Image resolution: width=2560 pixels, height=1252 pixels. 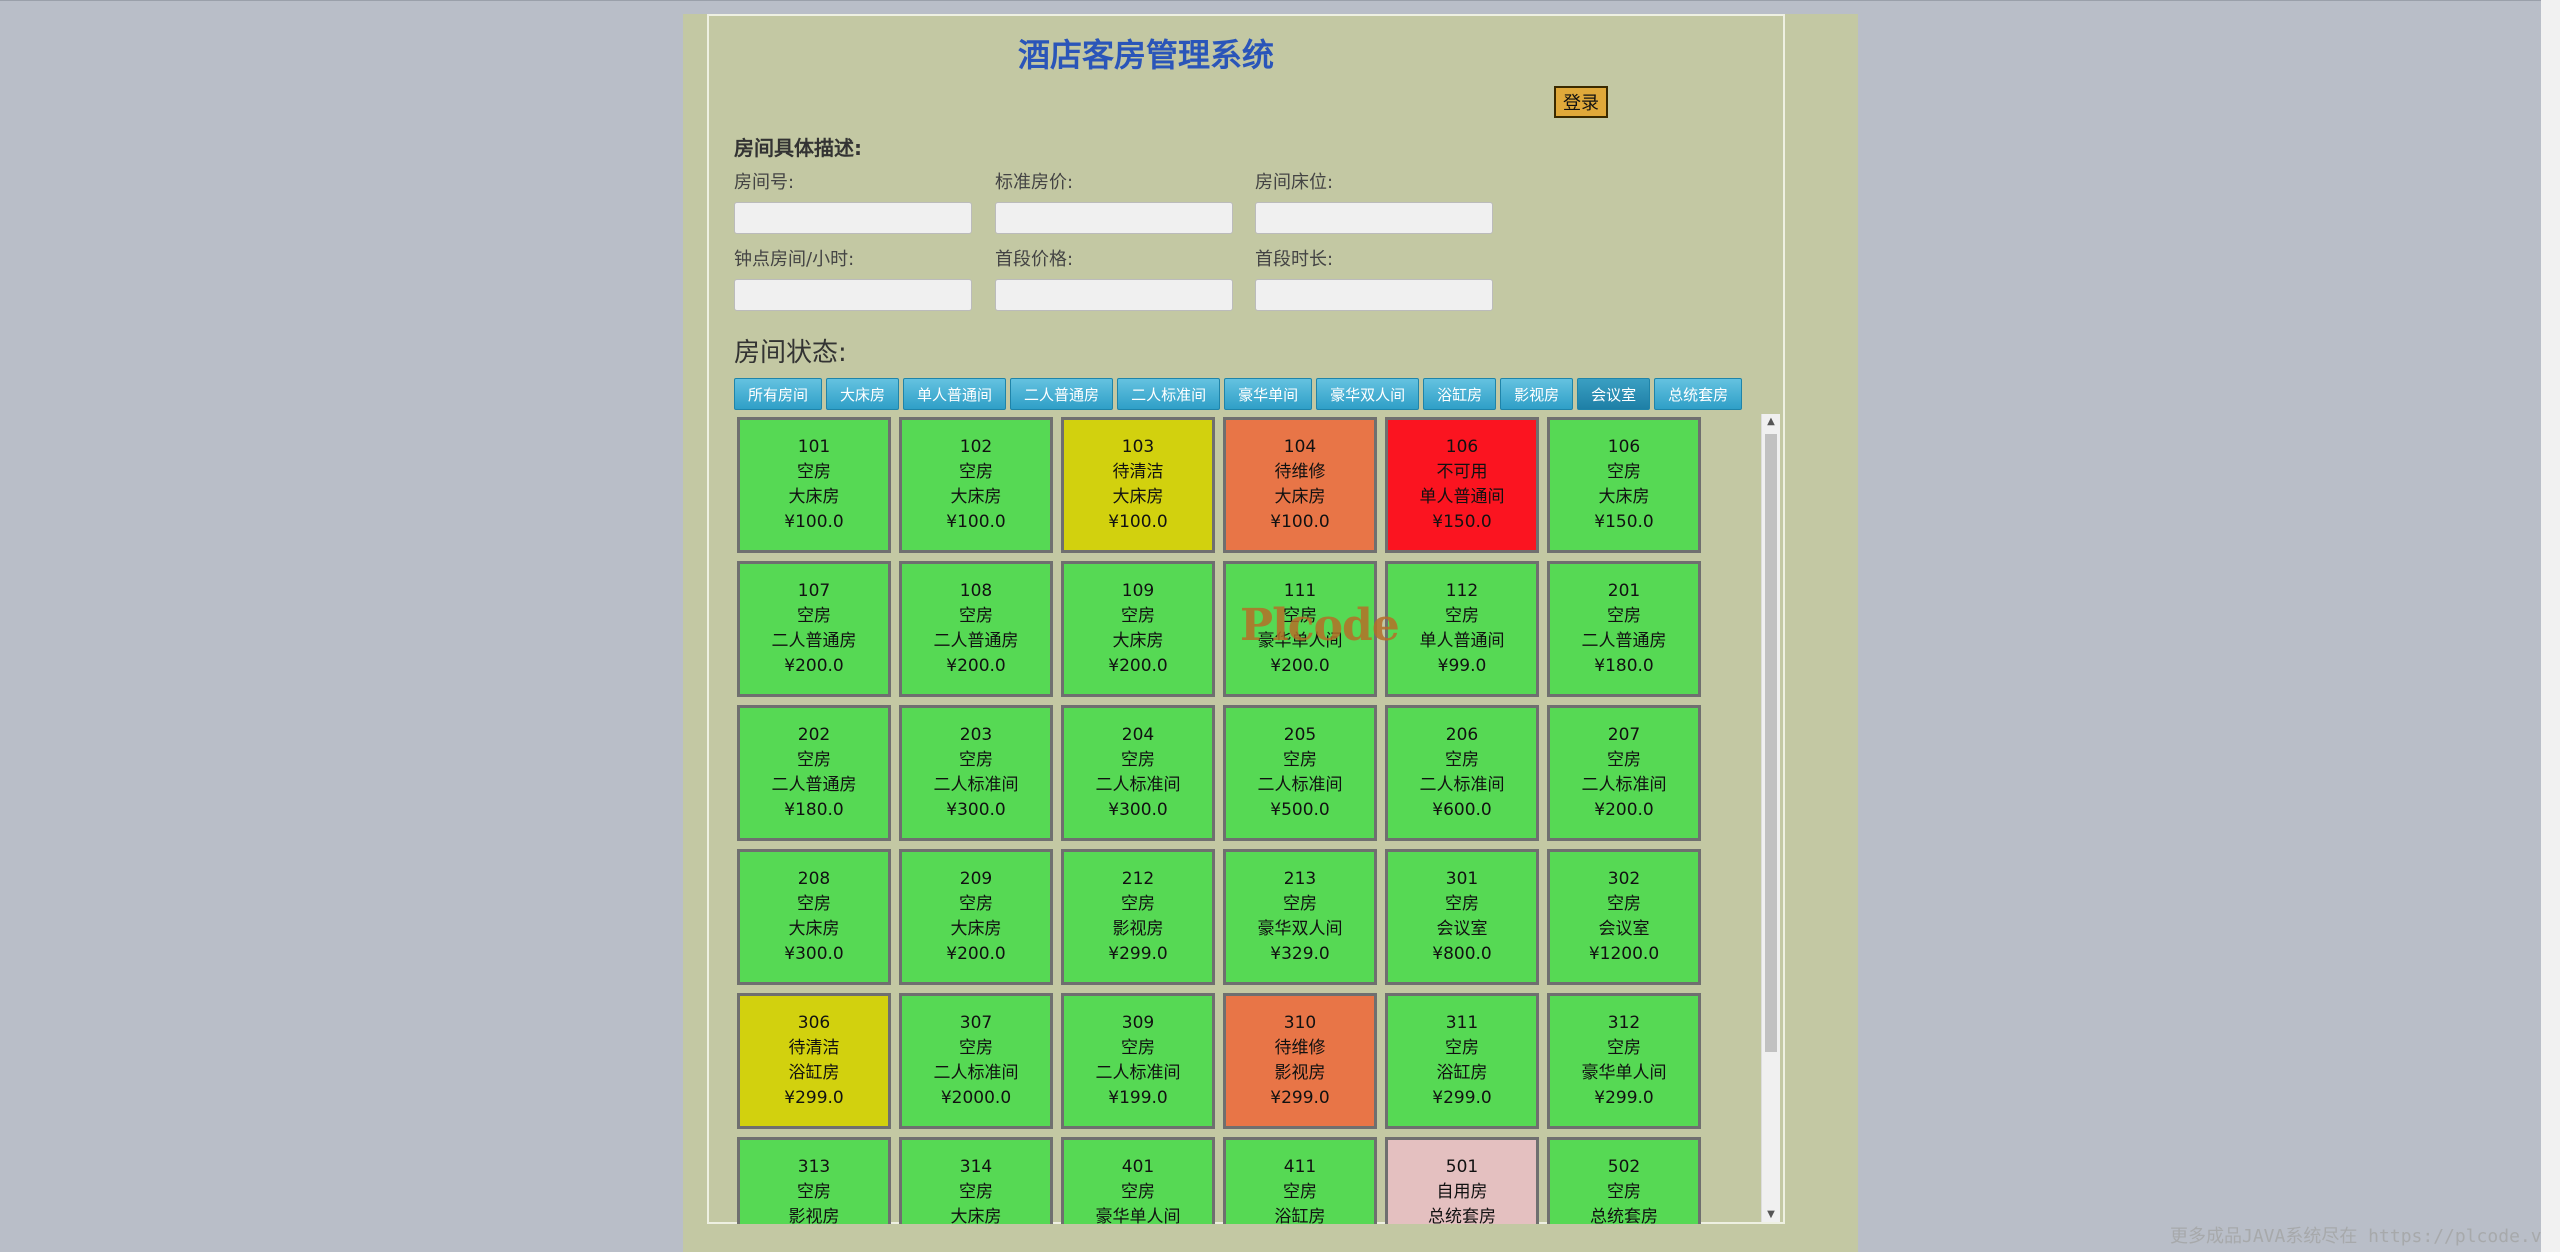 I want to click on page-scrollbar, so click(x=2550, y=626).